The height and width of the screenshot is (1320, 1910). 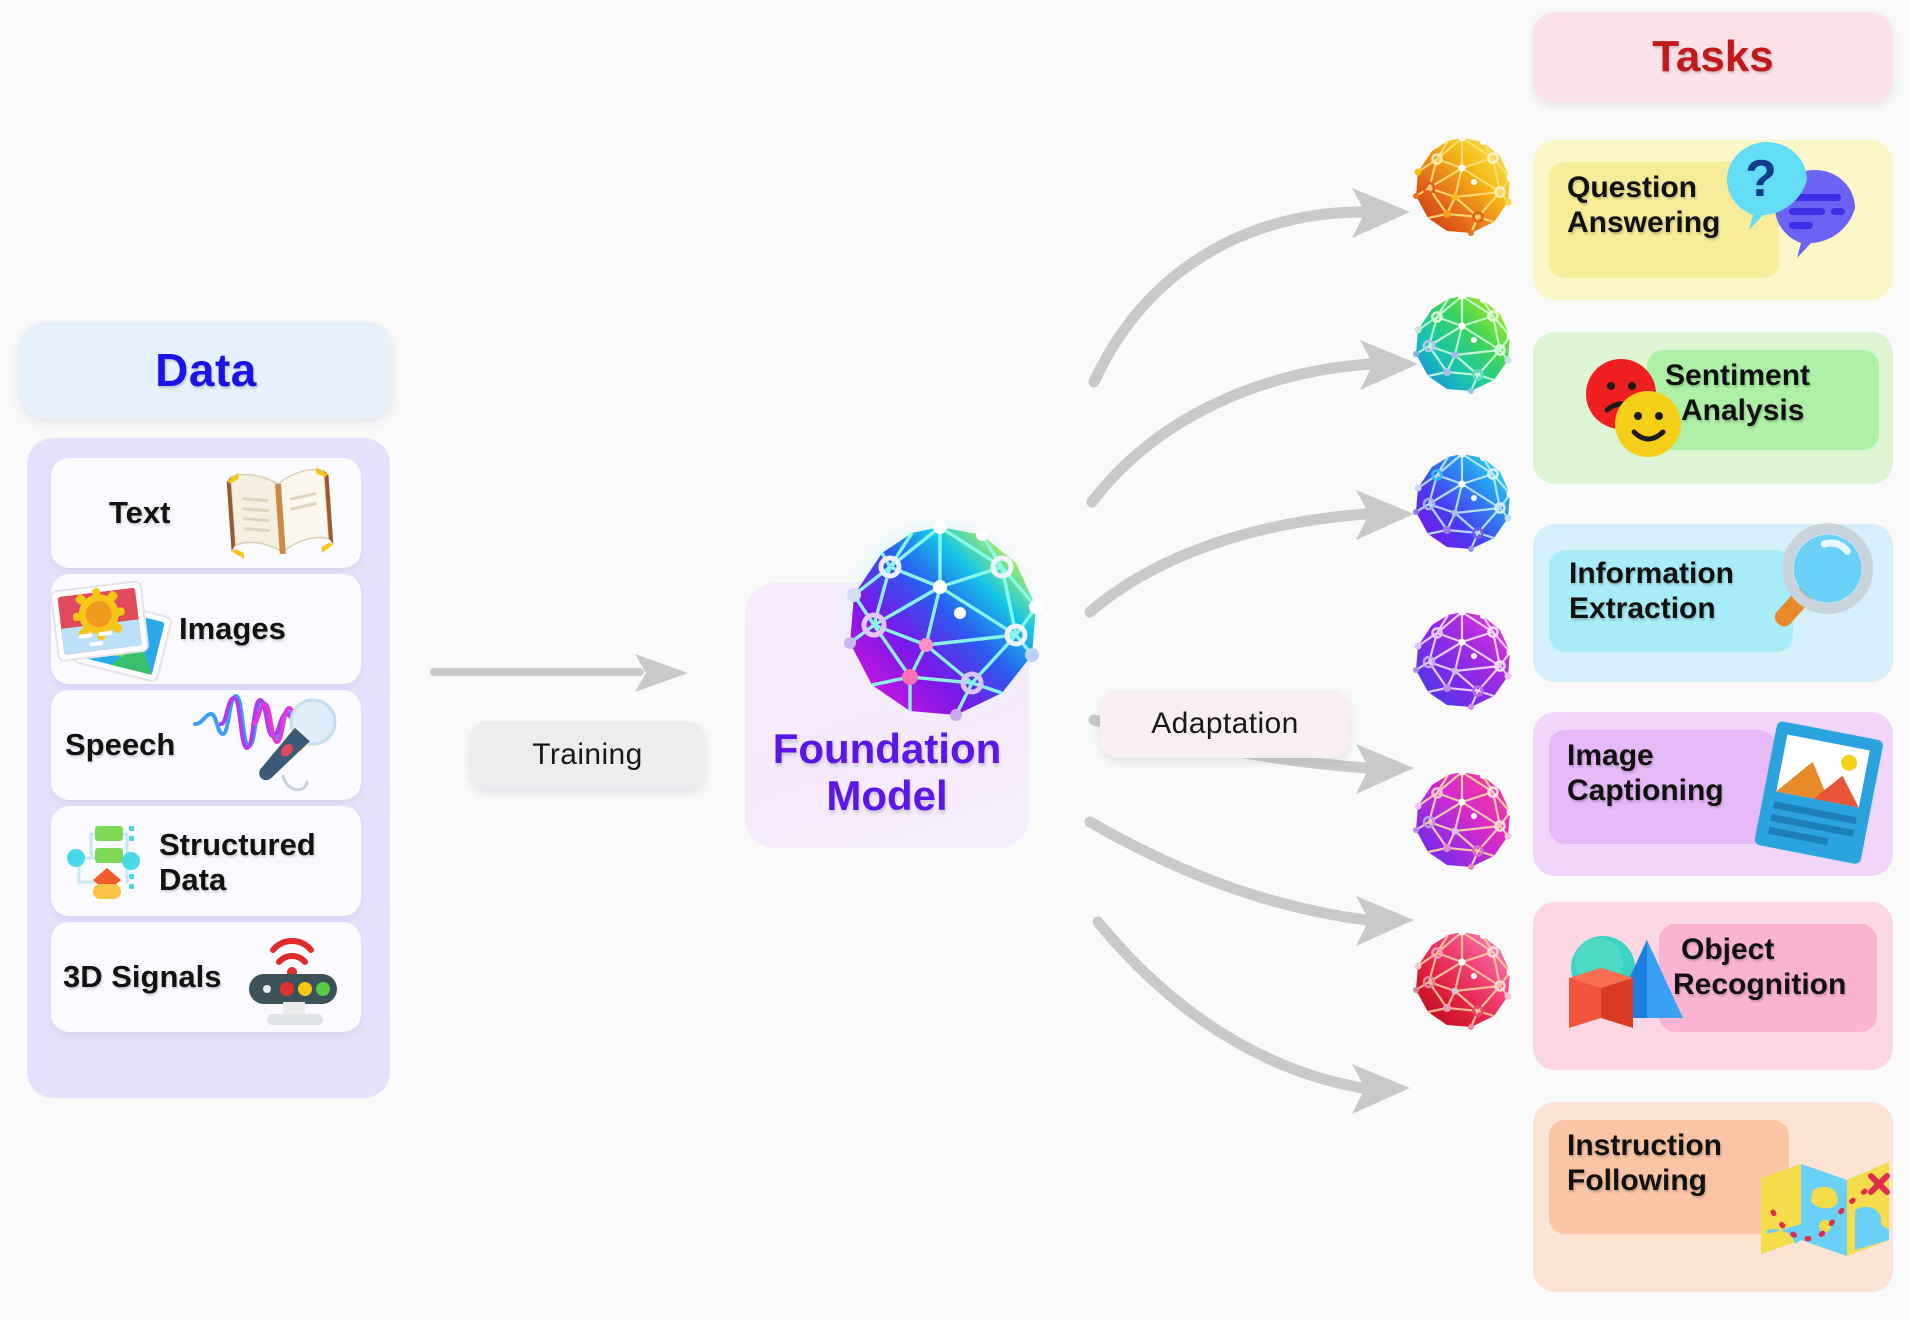 I want to click on task-label-line2: Recognition, so click(x=1760, y=985).